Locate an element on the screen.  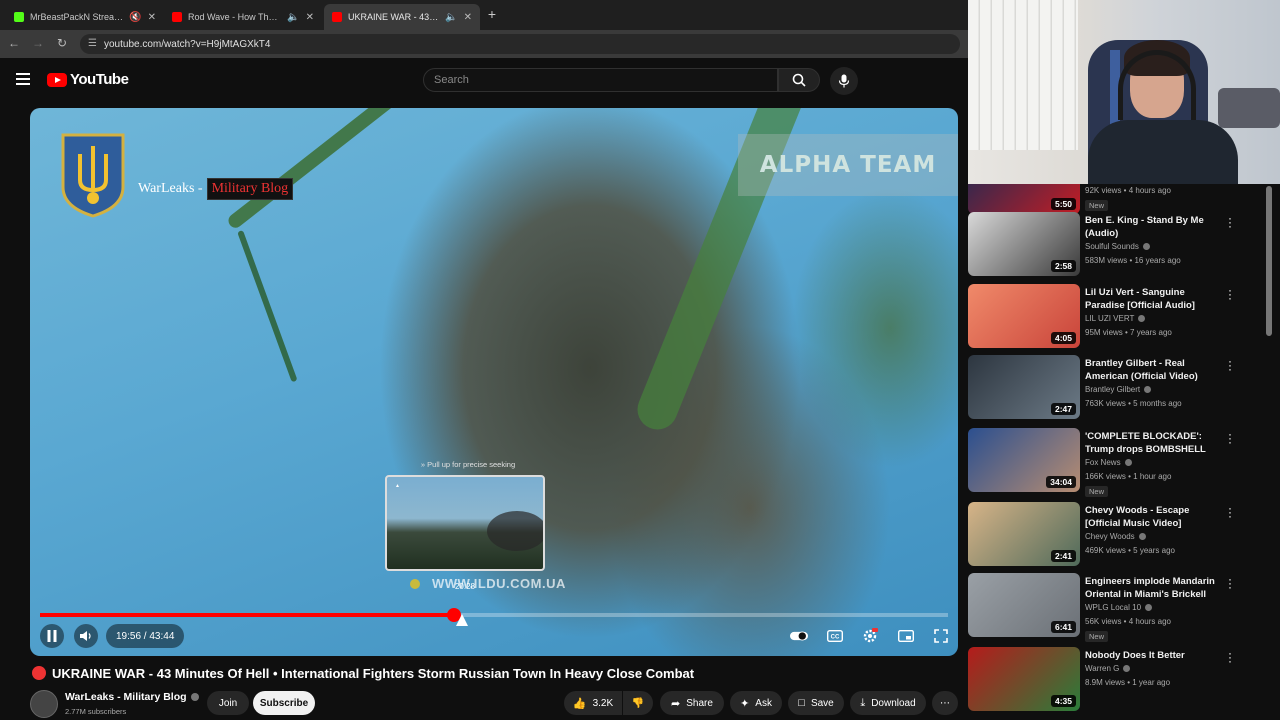
volume-button is located at coordinates (86, 636).